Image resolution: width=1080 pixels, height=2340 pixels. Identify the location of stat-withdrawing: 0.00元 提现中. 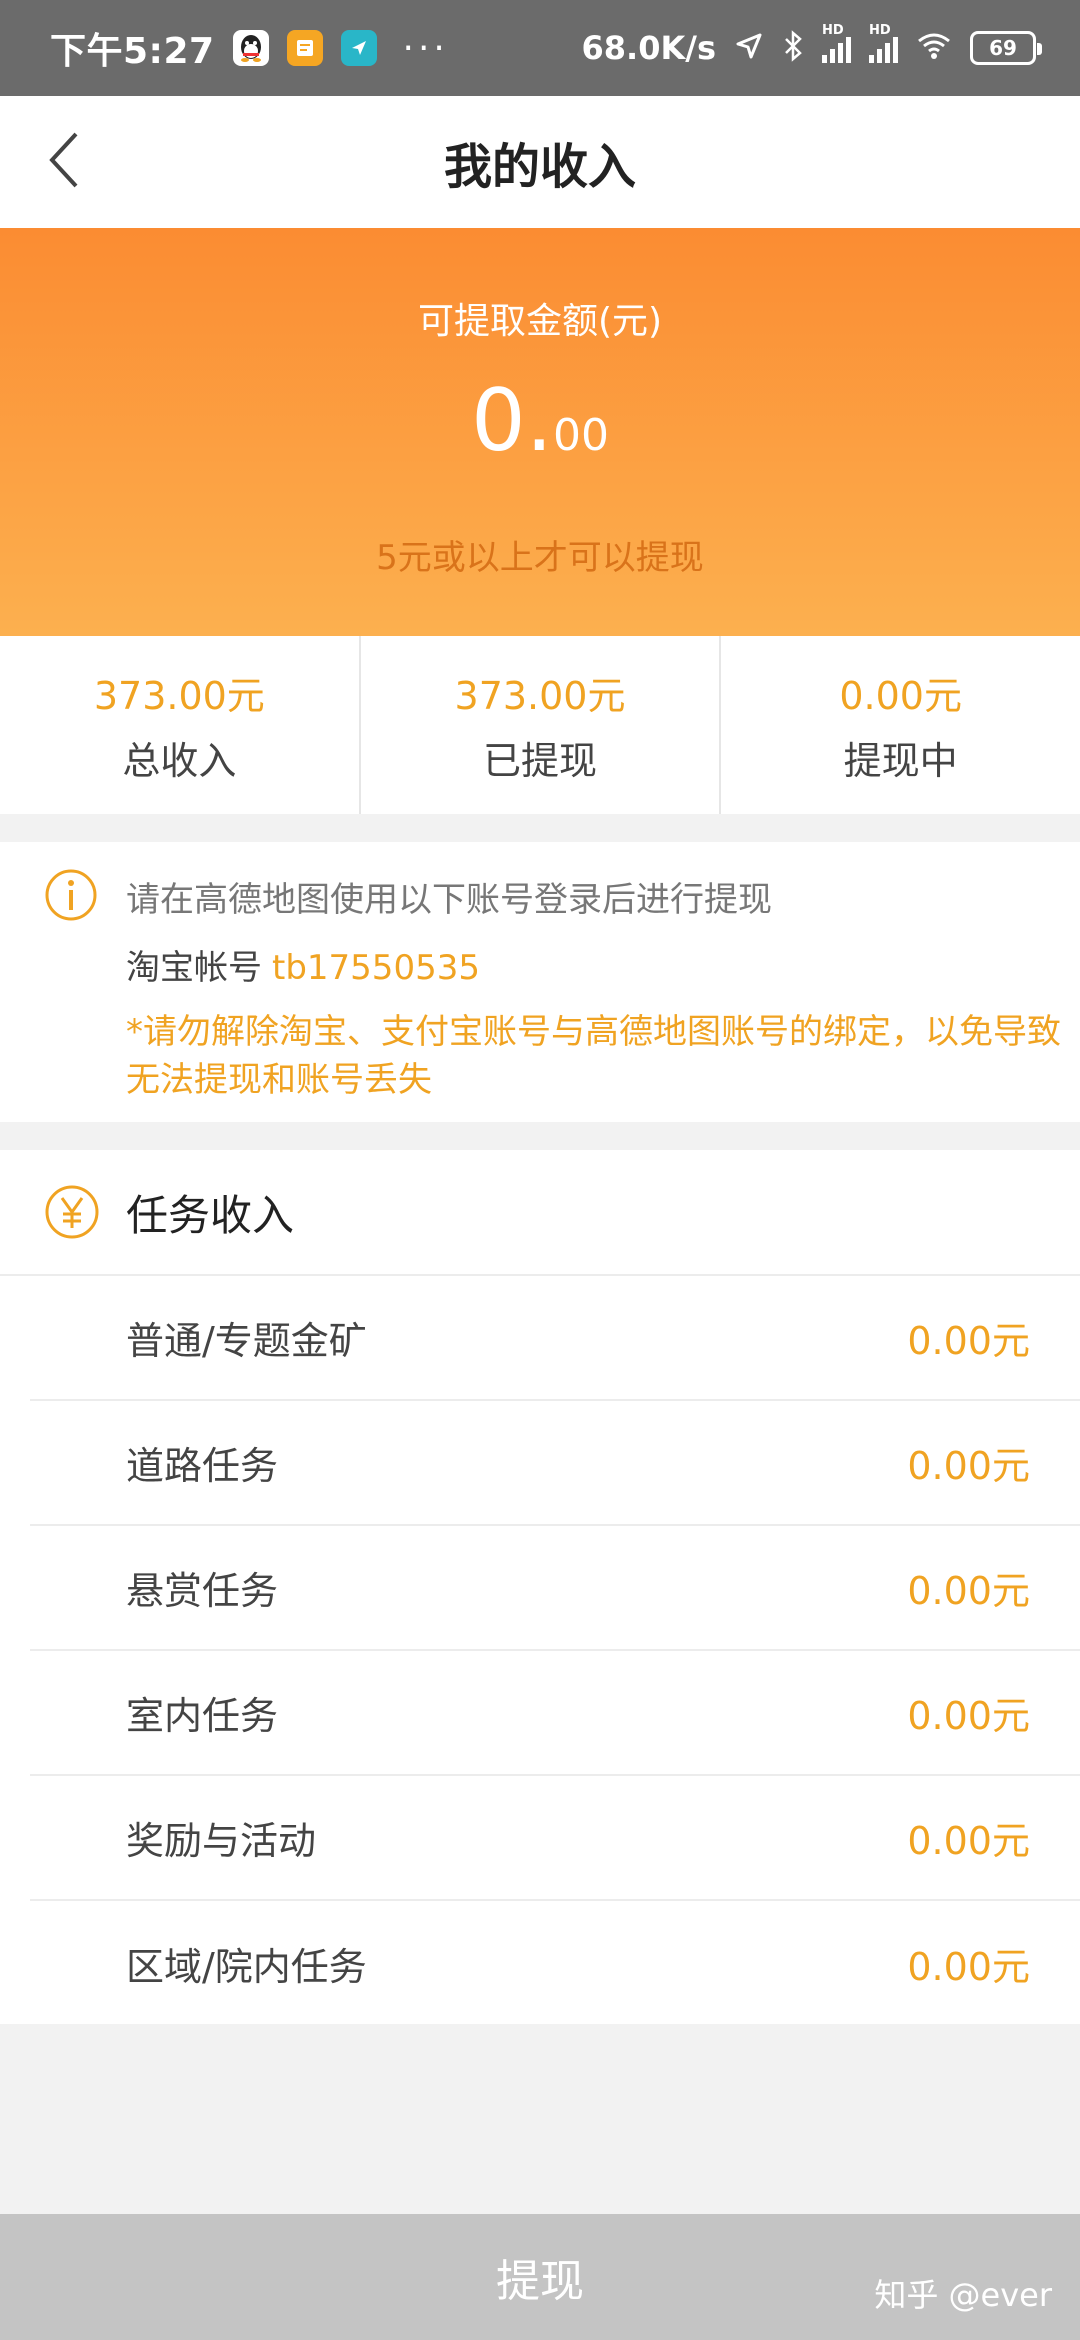
(900, 725).